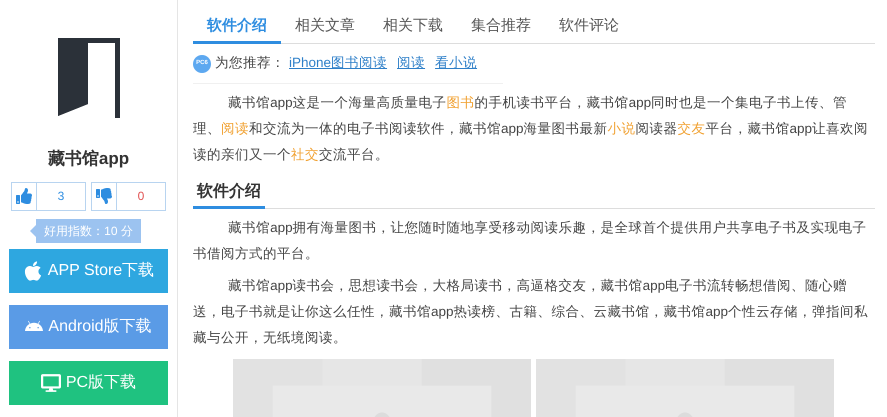 This screenshot has width=887, height=417. What do you see at coordinates (531, 129) in the screenshot?
I see `intro-paragraph: 藏书馆app这是一个海量高质量电子图书的手机读书平台，藏书馆app同时也是一个集电子书上传、管理、阅读和交流为一体的电子书阅读软件，藏书馆app海量图书最新小说阅读器交友平台，藏书馆app让喜欢阅读的亲们又一个社交交流平台。` at bounding box center [531, 129].